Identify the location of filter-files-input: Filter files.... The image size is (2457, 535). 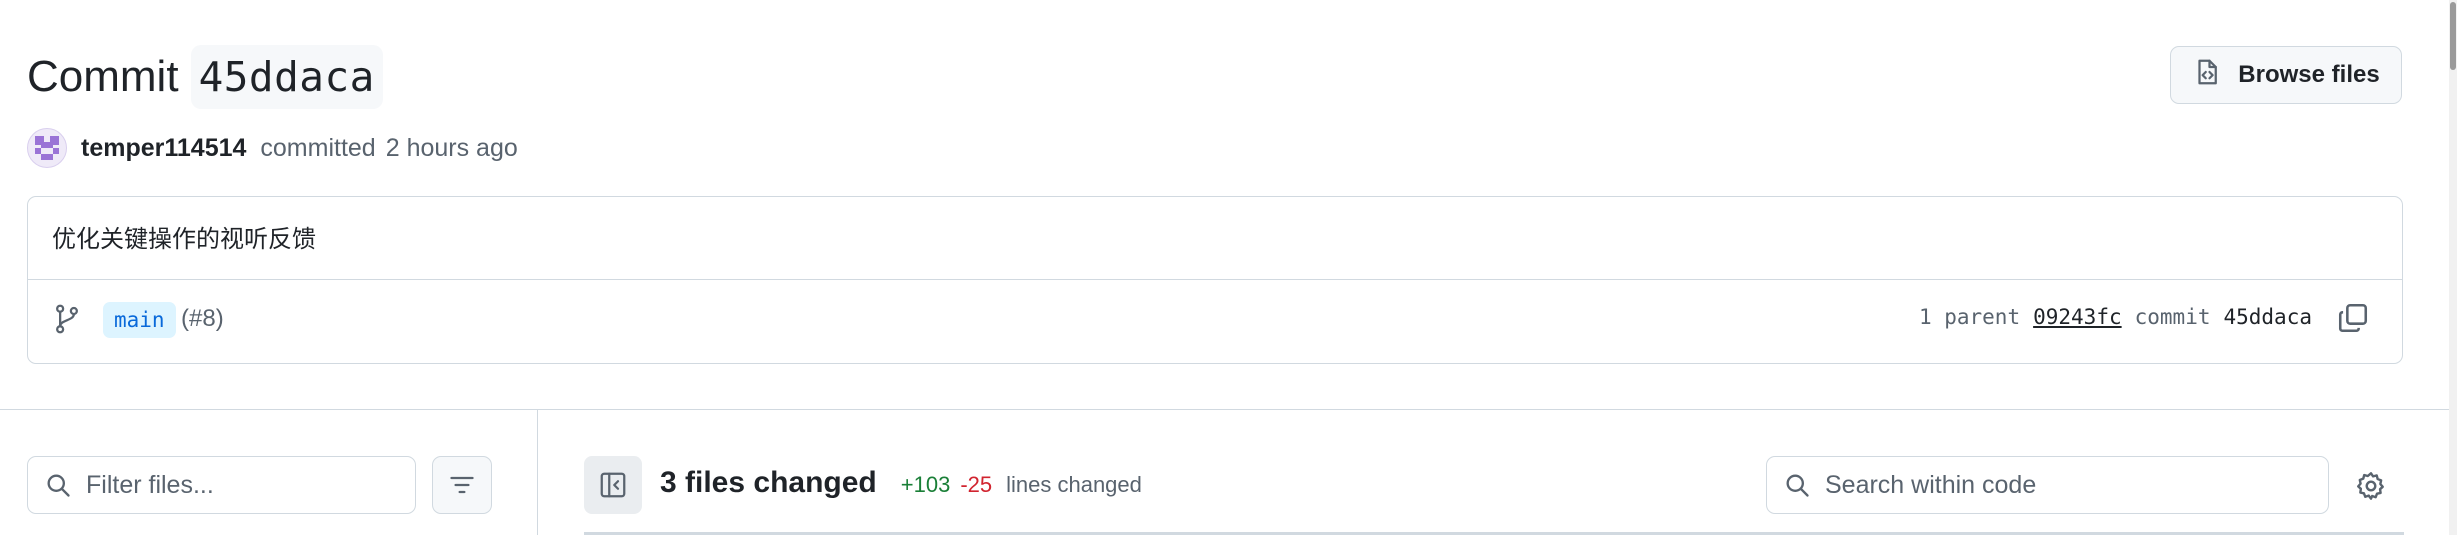
(221, 485).